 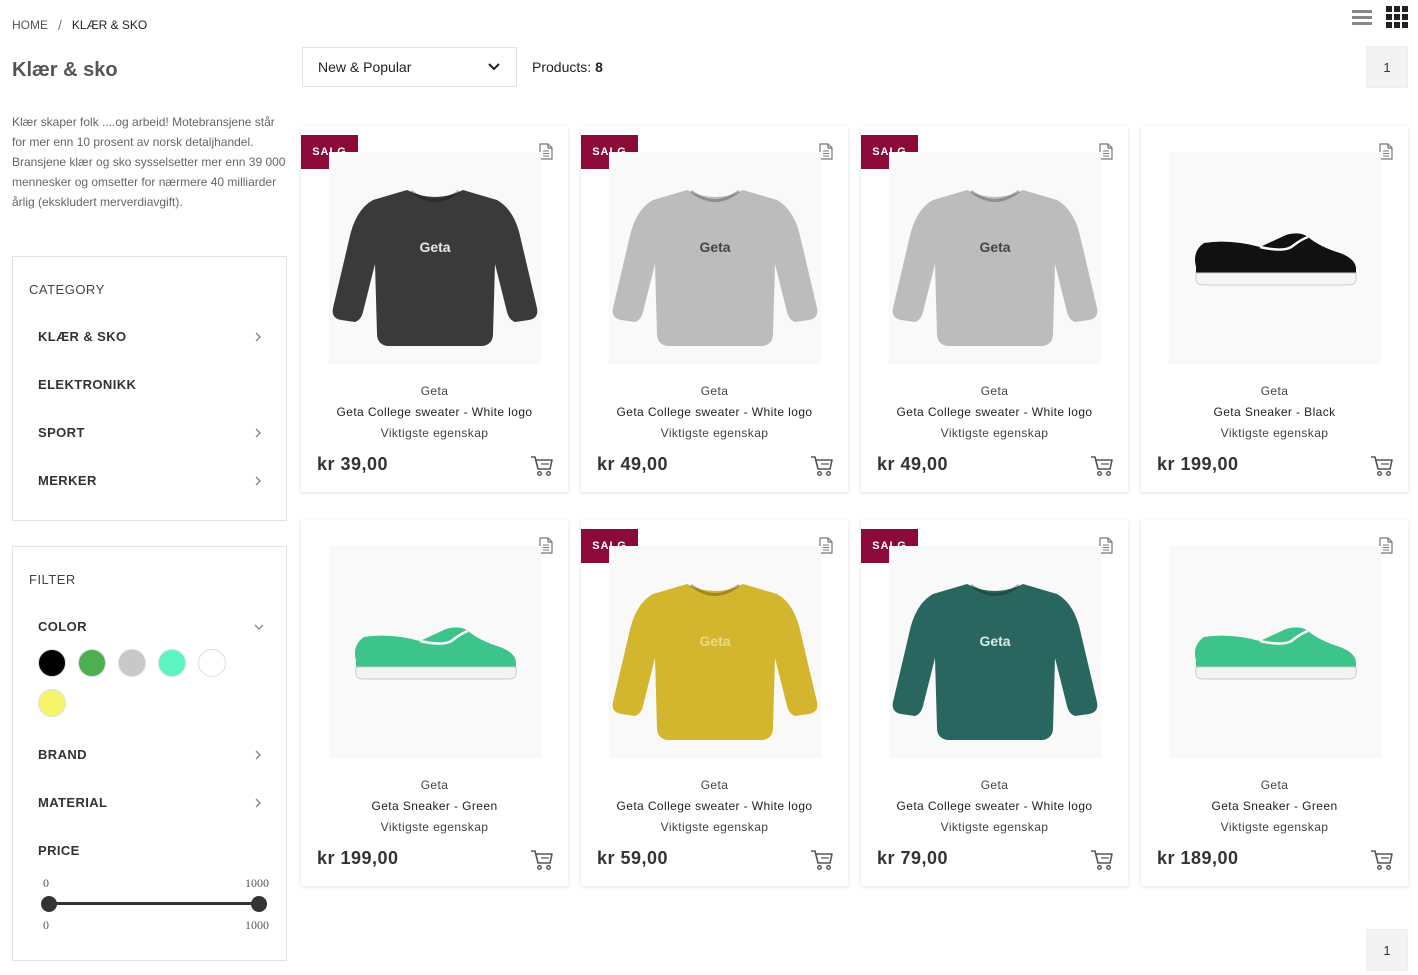 I want to click on breadcrumb-current: KLÆR & SKO, so click(x=109, y=25).